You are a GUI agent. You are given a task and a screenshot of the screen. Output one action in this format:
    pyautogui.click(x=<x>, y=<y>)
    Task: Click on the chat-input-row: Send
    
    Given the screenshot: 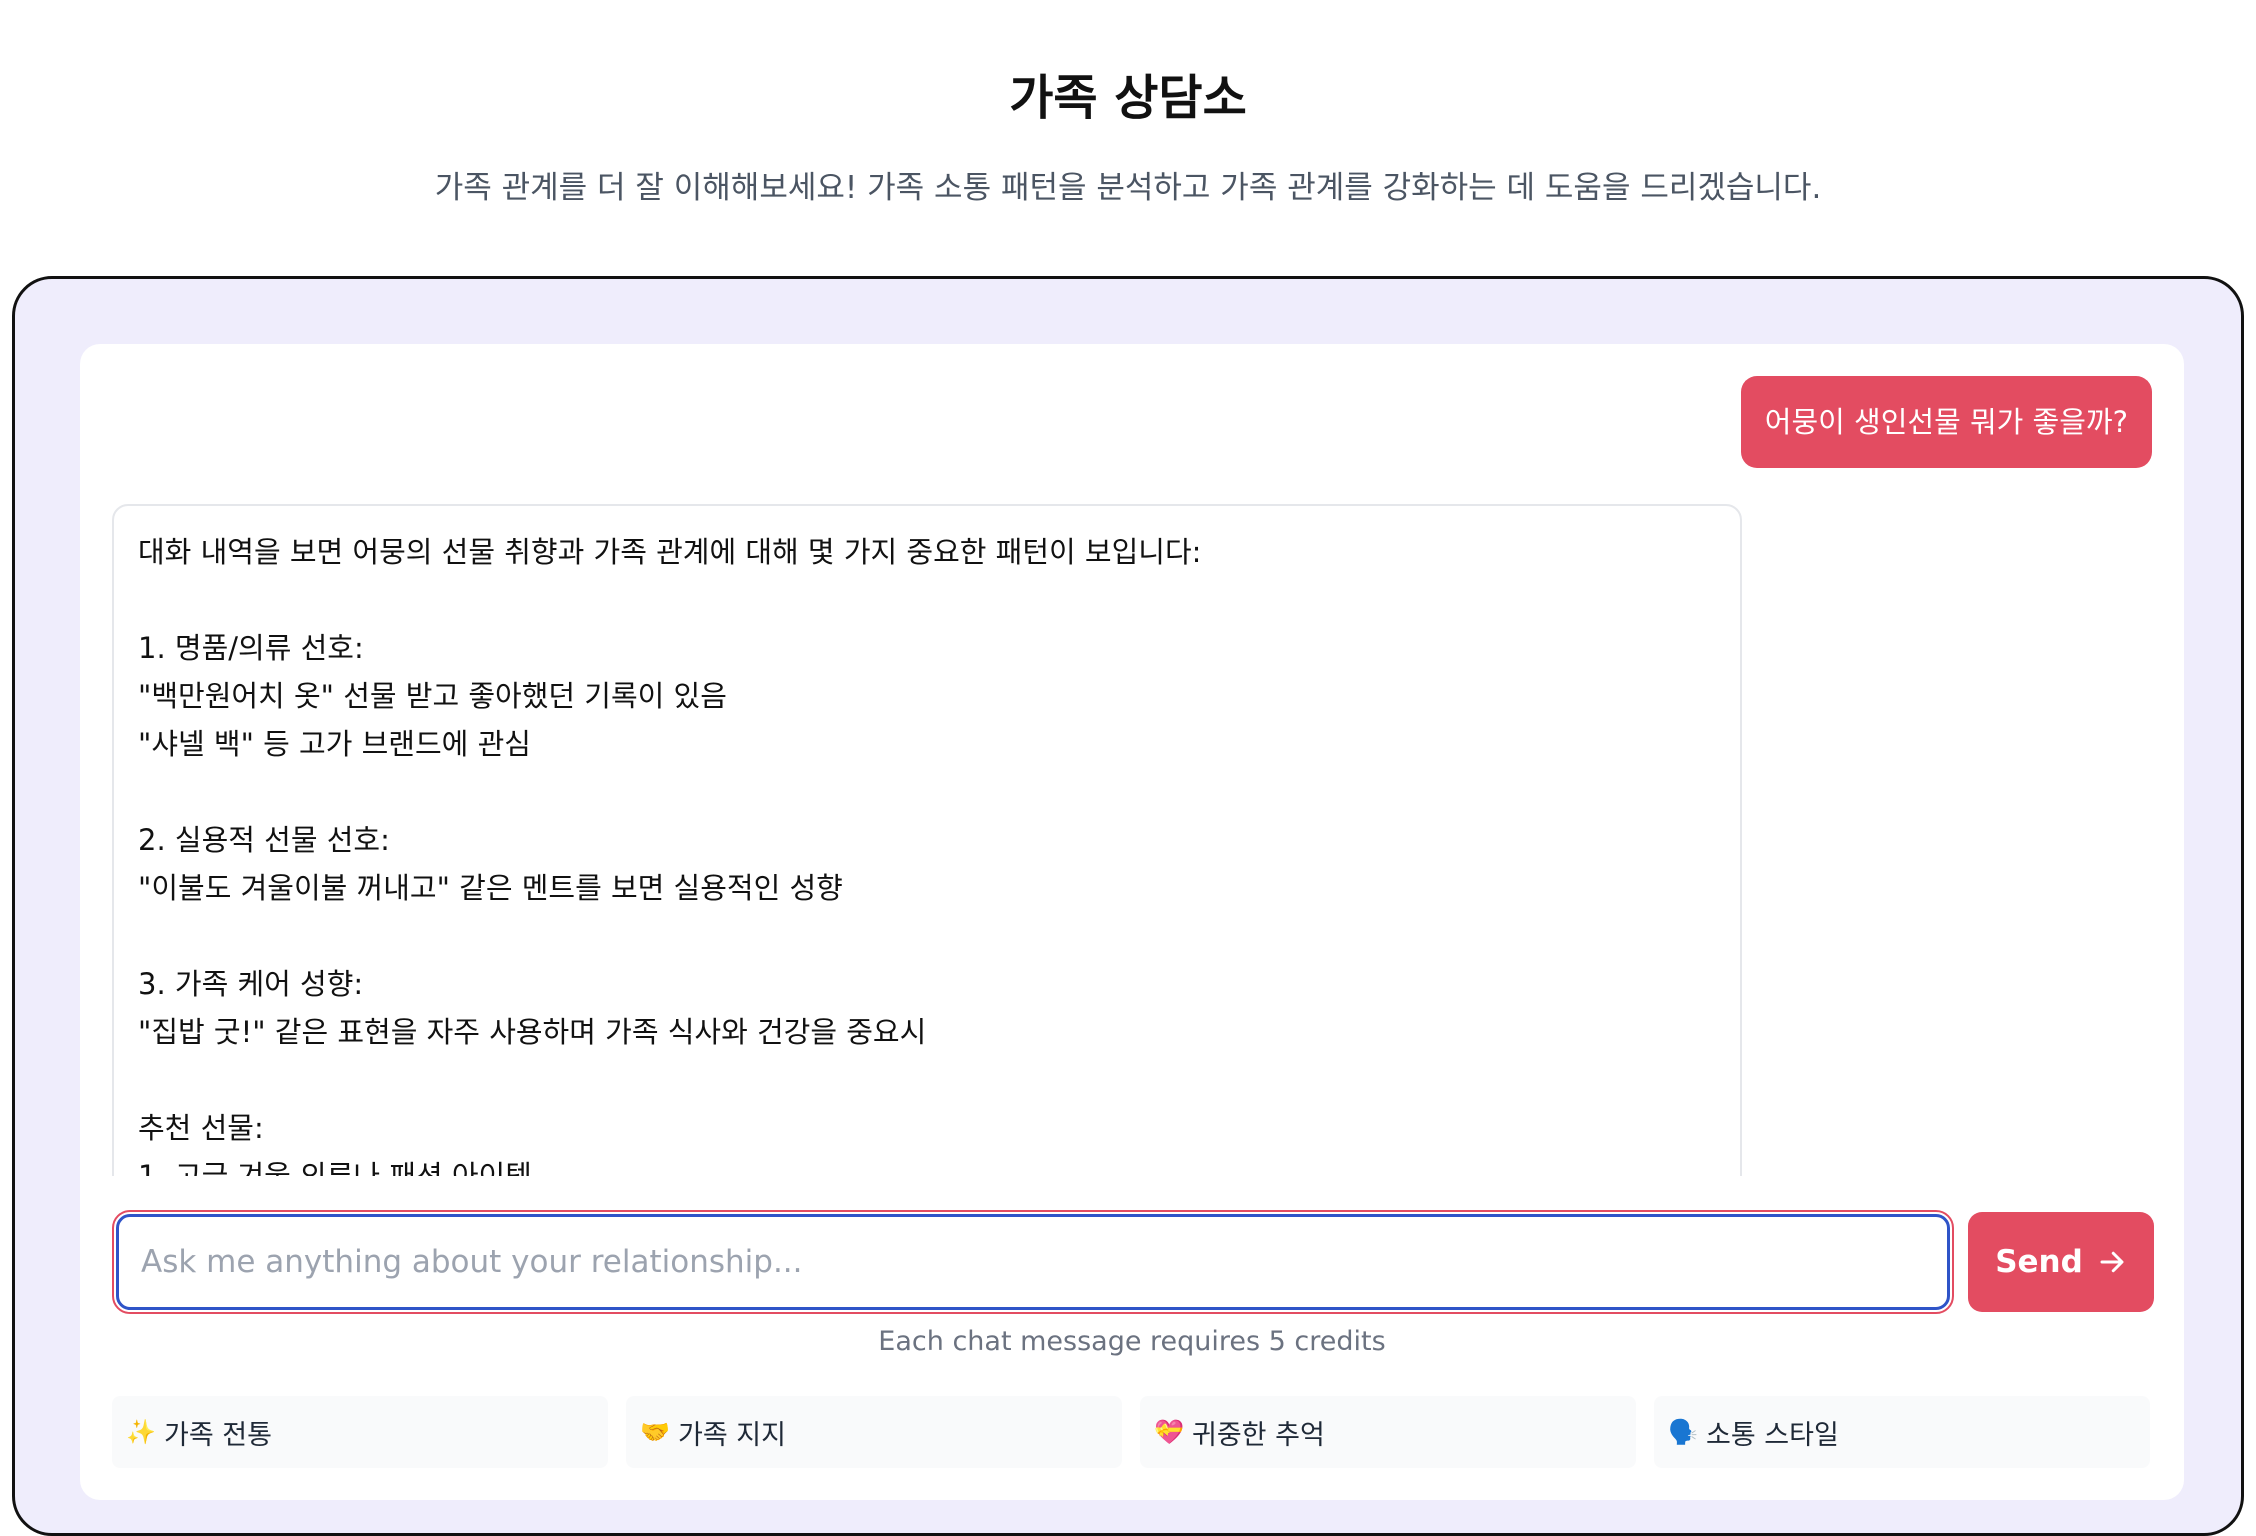 What is the action you would take?
    pyautogui.click(x=1133, y=1262)
    